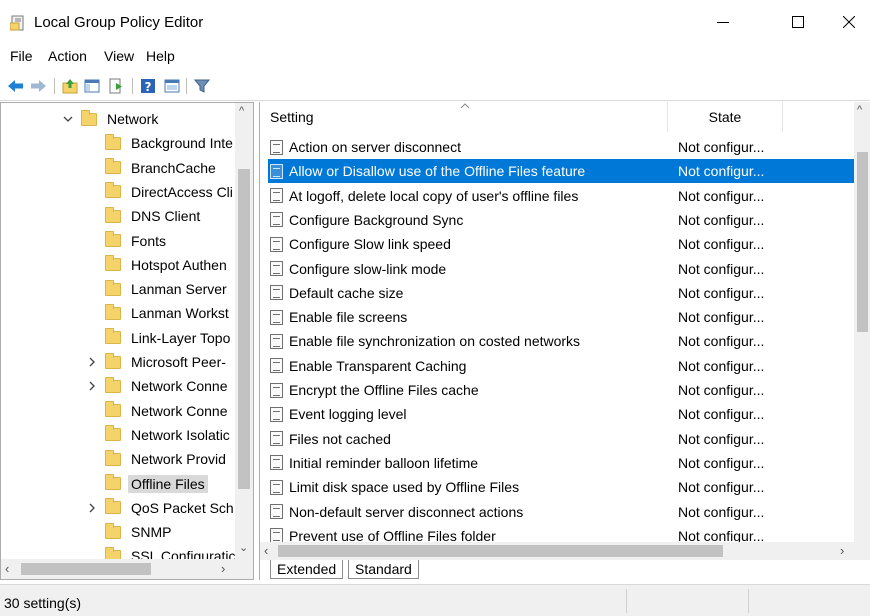  I want to click on properties-button, so click(172, 86).